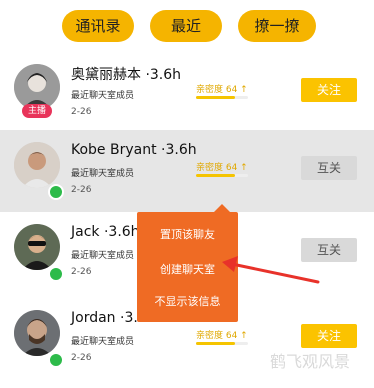  I want to click on contact-name: Kobe Bryant ·3.6h, so click(134, 150).